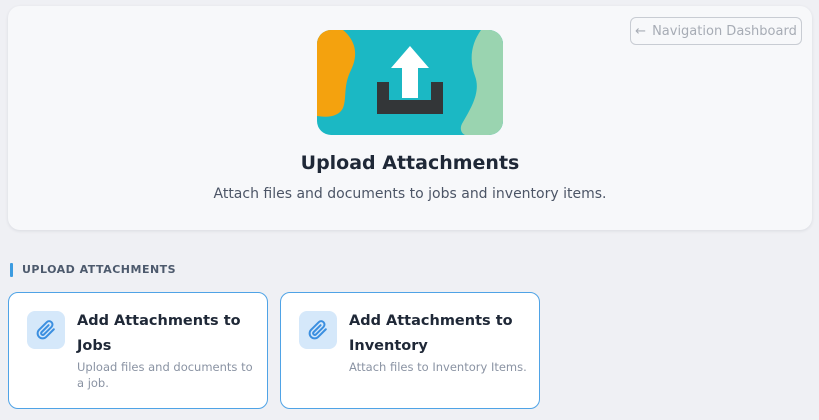 This screenshot has height=420, width=819. Describe the element at coordinates (165, 375) in the screenshot. I see `card-description: Upload files and documents to a job.` at that location.